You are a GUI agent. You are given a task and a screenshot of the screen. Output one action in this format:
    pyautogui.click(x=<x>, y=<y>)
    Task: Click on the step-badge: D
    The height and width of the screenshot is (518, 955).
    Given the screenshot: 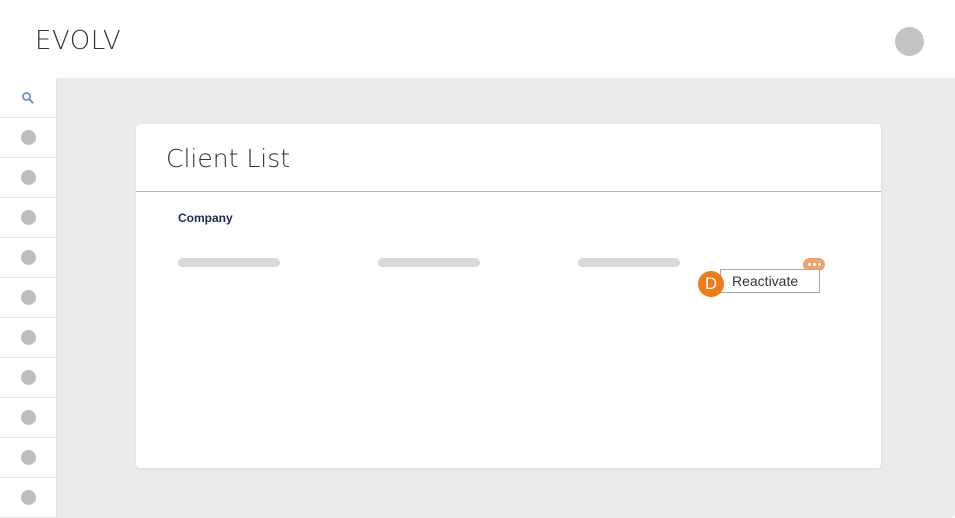 What is the action you would take?
    pyautogui.click(x=711, y=284)
    